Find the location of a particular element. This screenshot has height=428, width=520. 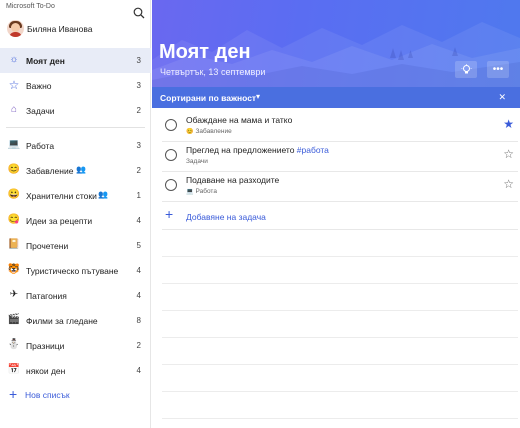

sidebar-item-label: Празници is located at coordinates (45, 346).